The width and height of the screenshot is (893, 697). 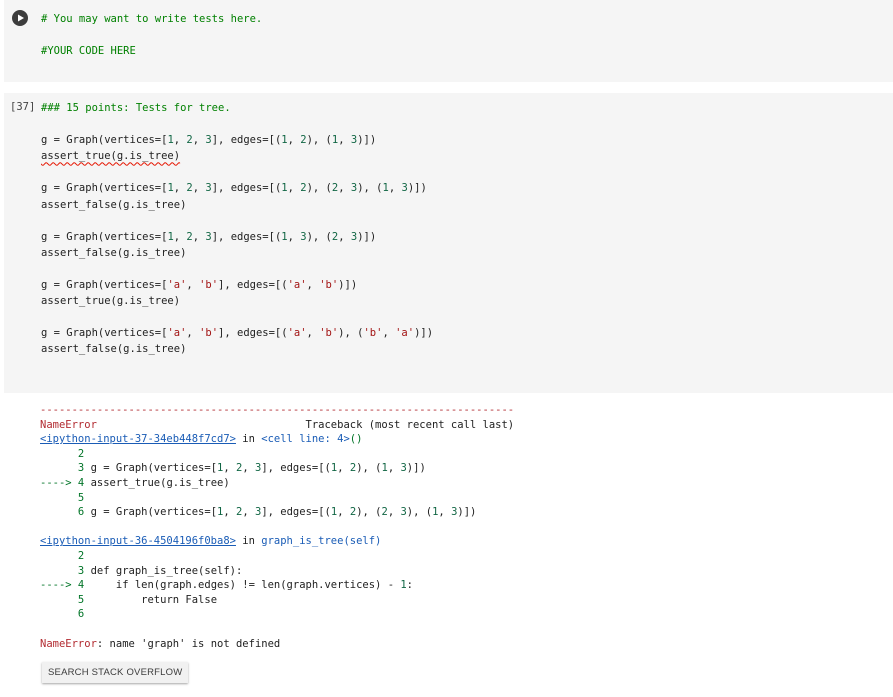 I want to click on traceback-line: 3 def graph_is_tree(self):, so click(x=141, y=570).